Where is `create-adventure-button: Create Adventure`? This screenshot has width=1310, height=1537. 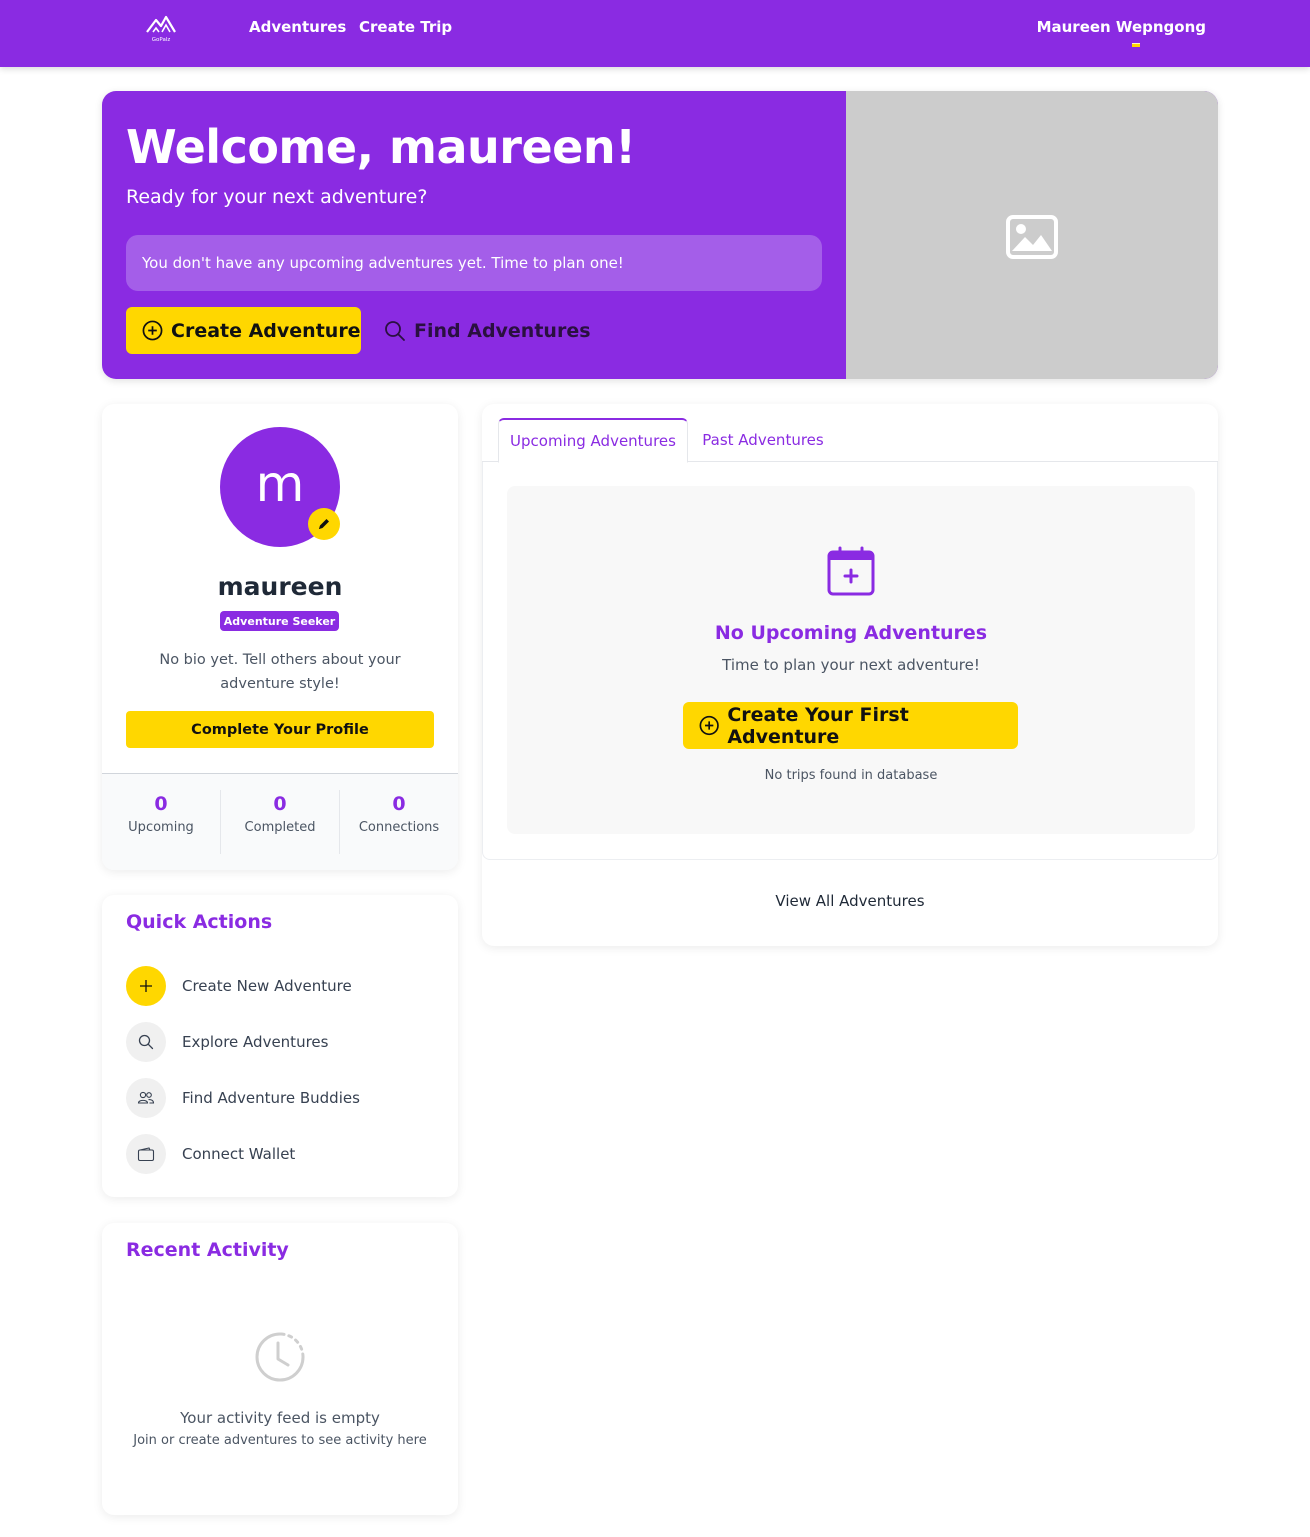
create-adventure-button: Create Adventure is located at coordinates (243, 330).